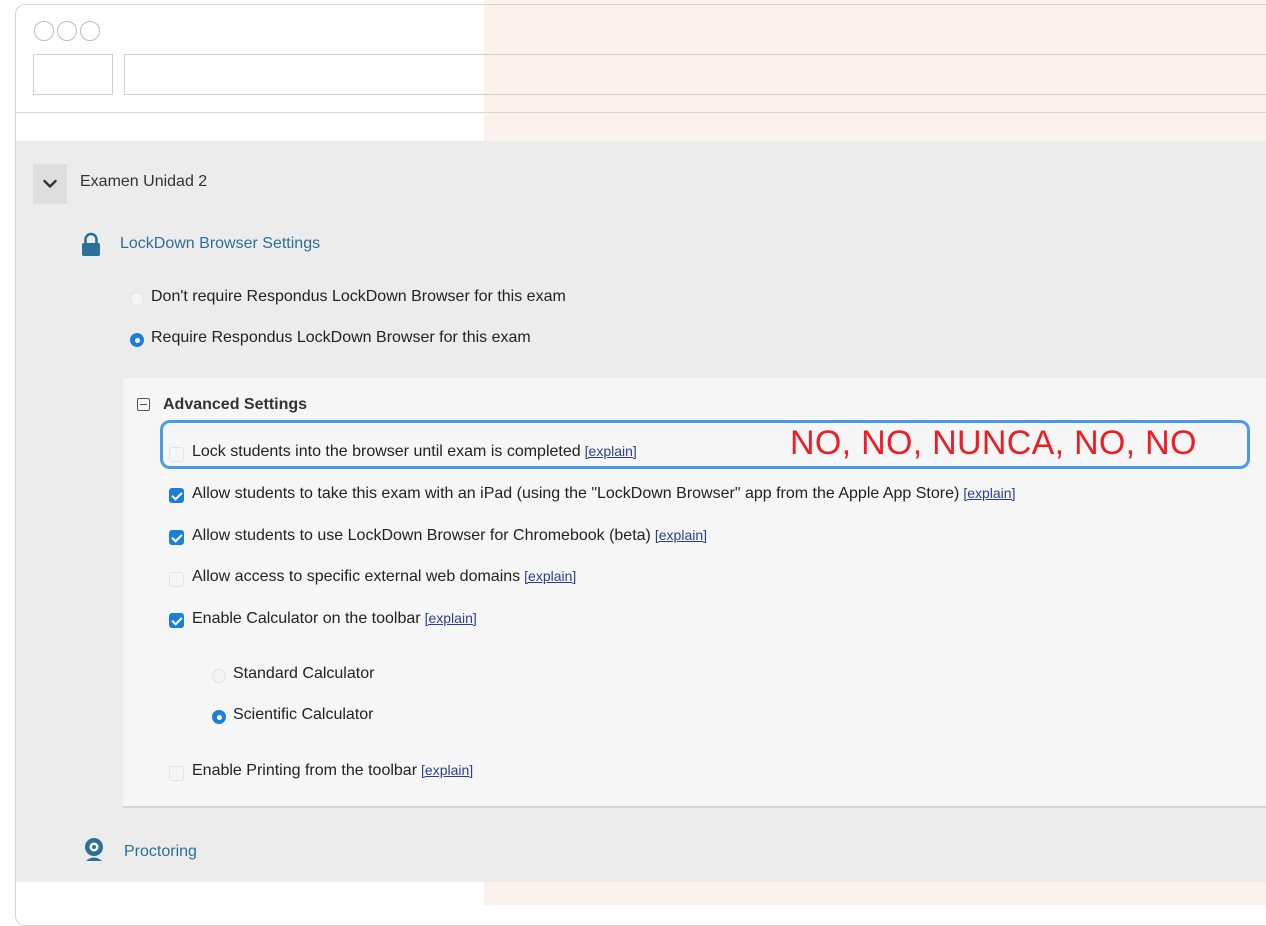  What do you see at coordinates (160, 852) in the screenshot?
I see `proctoring-link: Proctoring` at bounding box center [160, 852].